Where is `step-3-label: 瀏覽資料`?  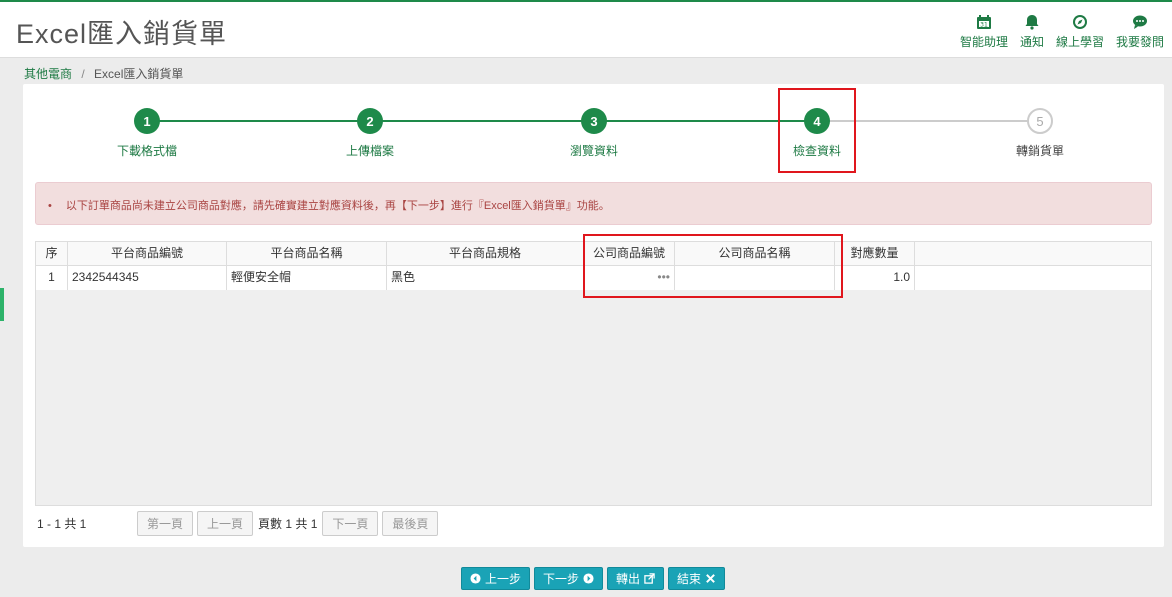
step-3-label: 瀏覽資料 is located at coordinates (593, 151).